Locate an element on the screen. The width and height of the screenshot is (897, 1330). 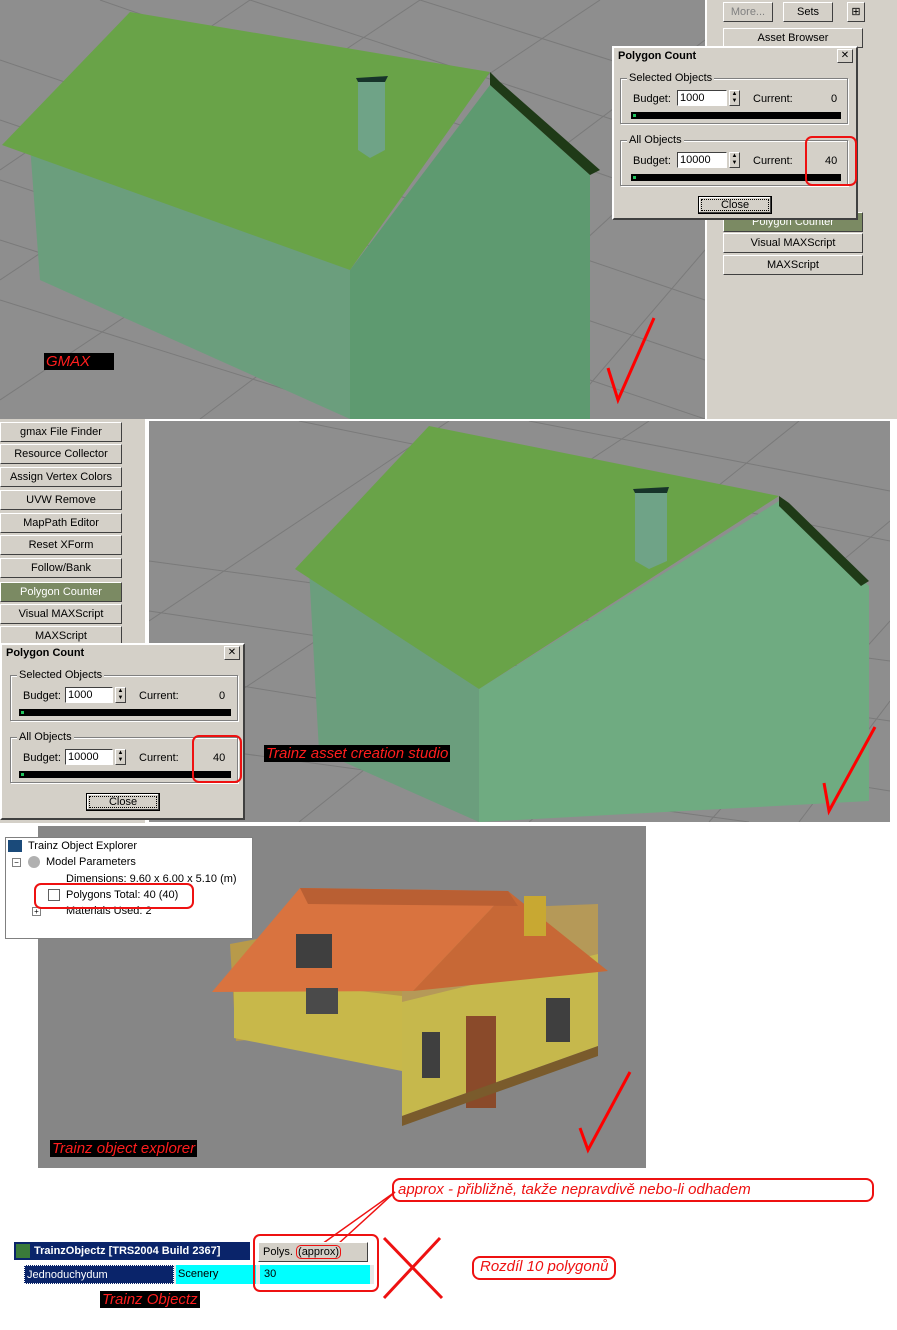
model-parameters-node: Model Parameters is located at coordinates (91, 862).